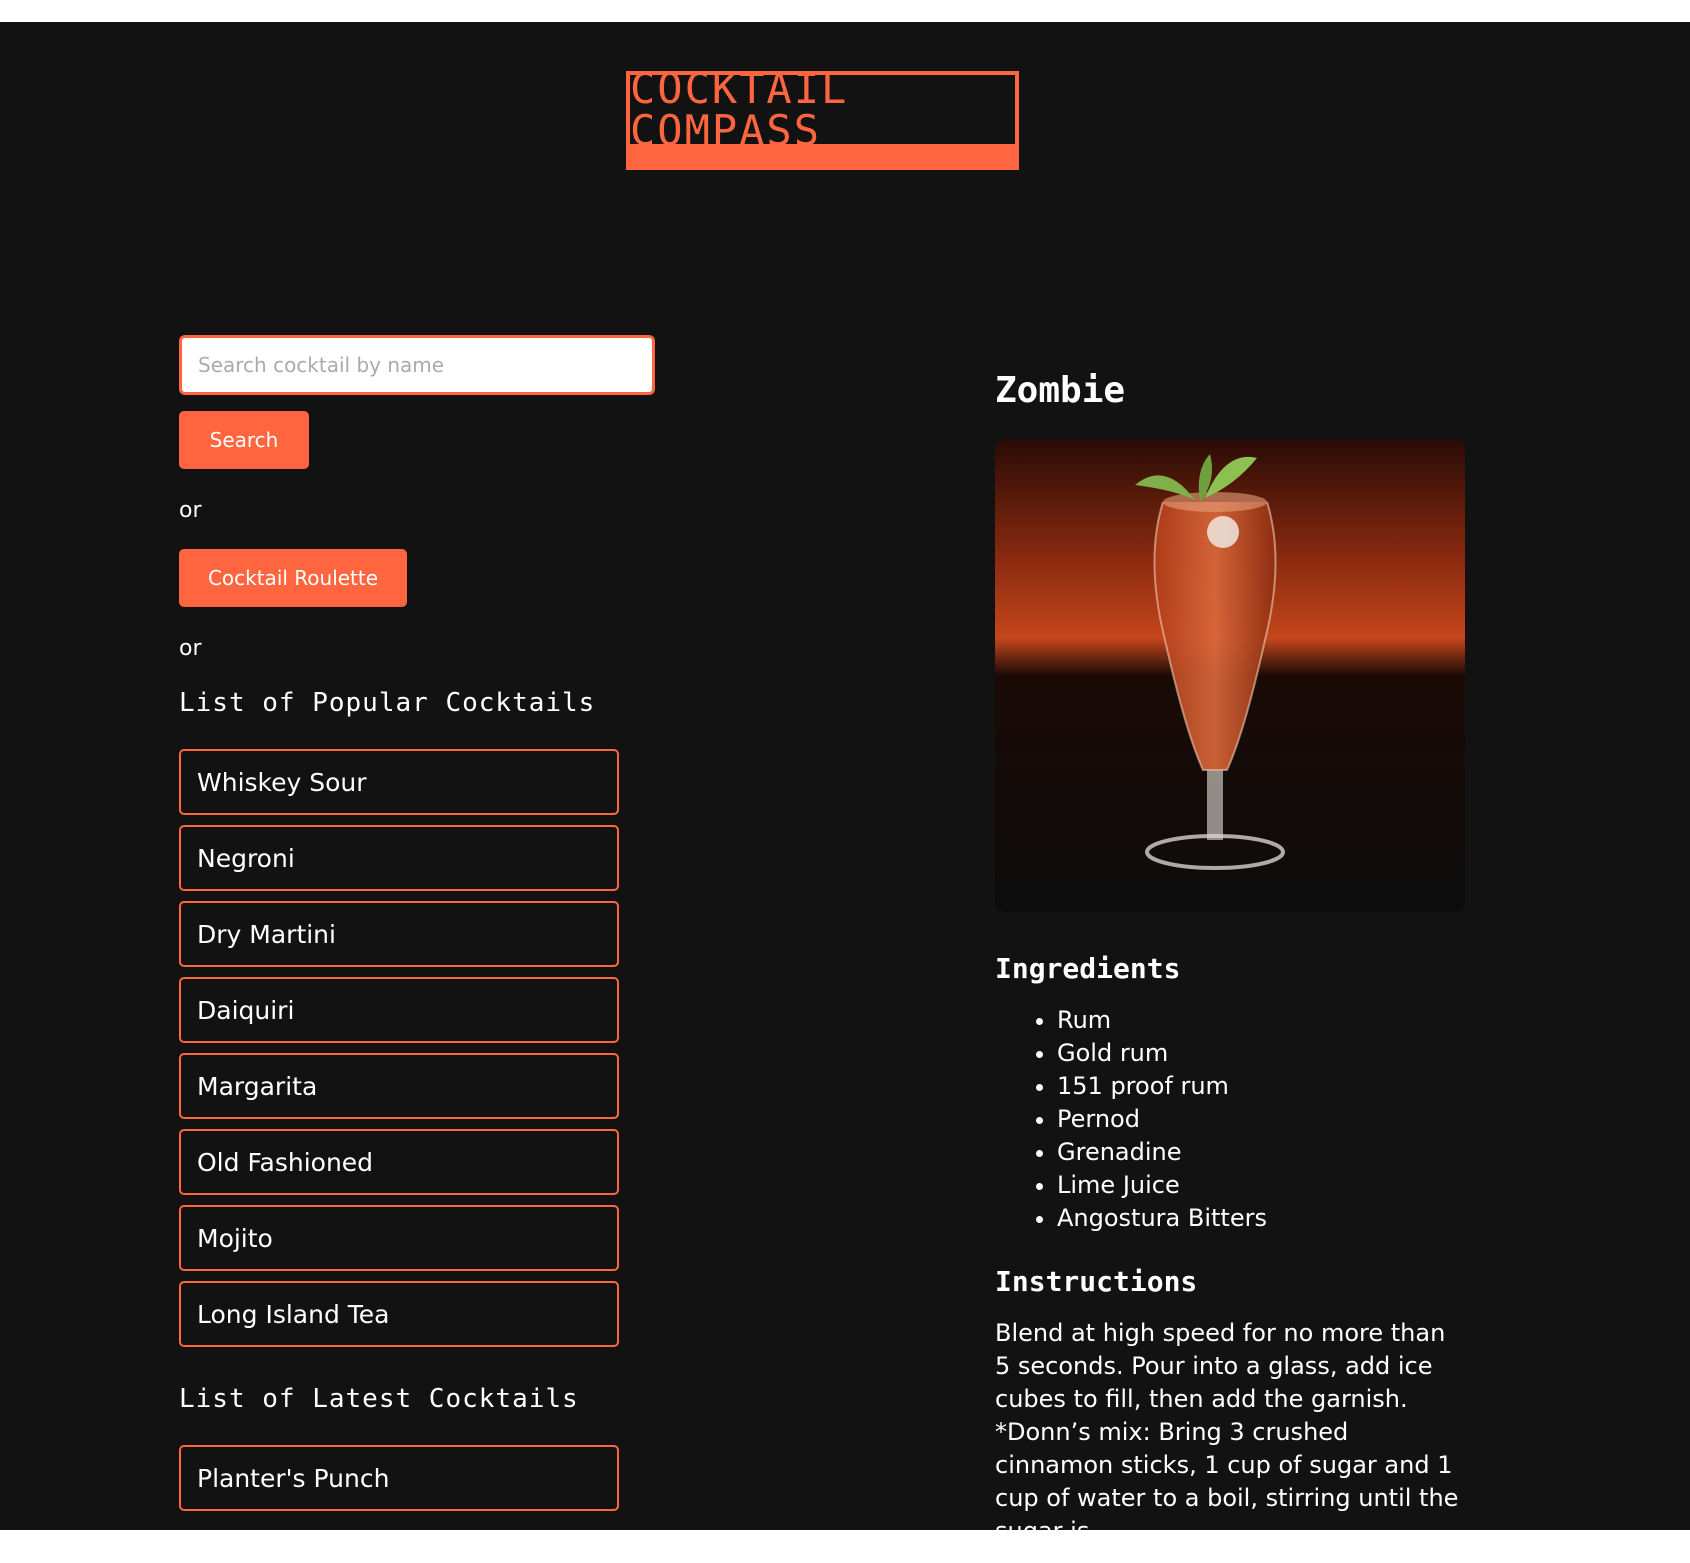  I want to click on ingredient-item: 151 proof rum, so click(1266, 1086).